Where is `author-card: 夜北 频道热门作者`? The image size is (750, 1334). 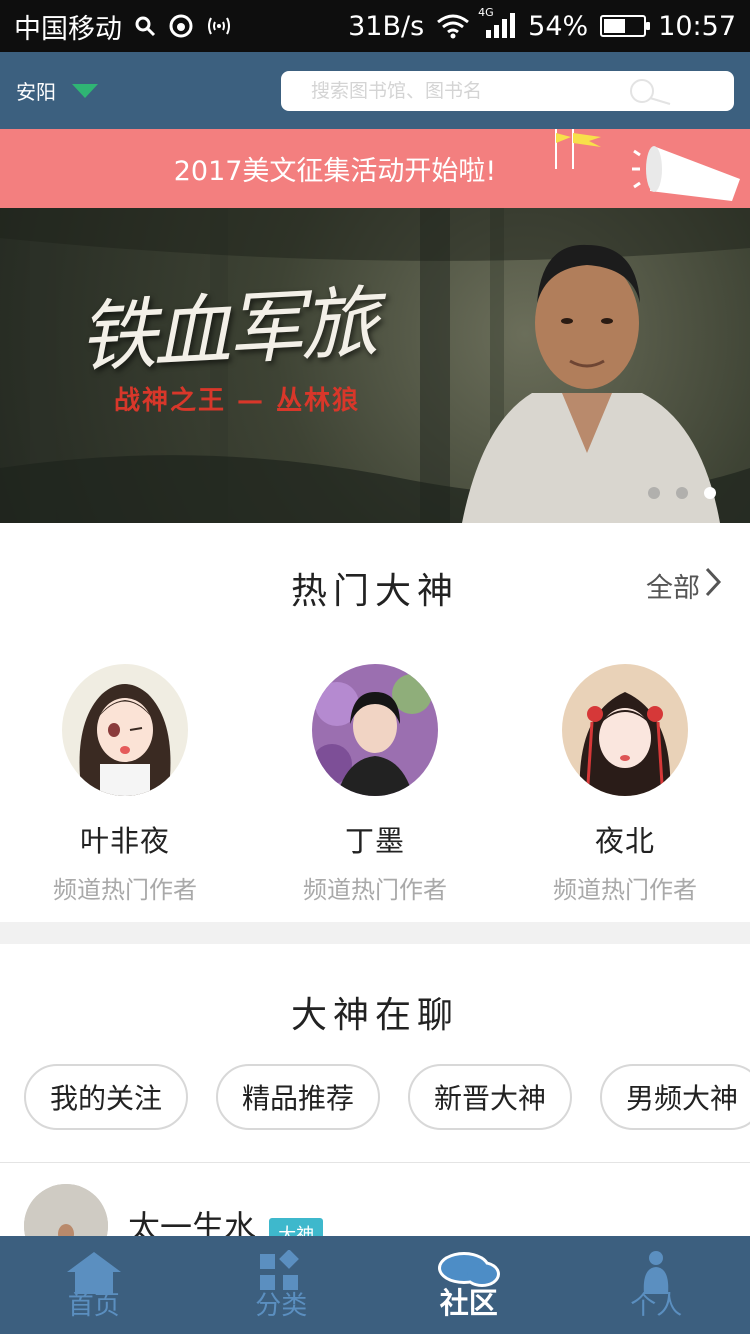
author-card: 夜北 频道热门作者 is located at coordinates (625, 784).